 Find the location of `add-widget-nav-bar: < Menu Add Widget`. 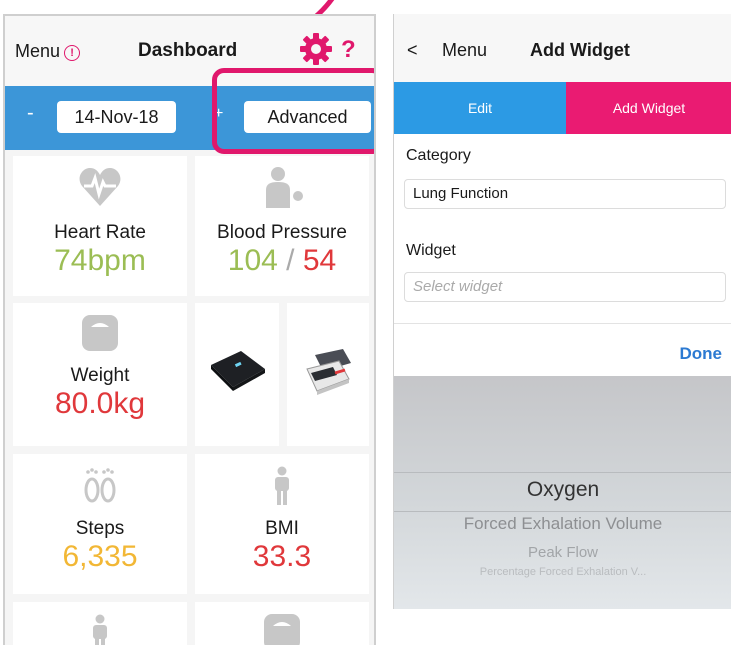

add-widget-nav-bar: < Menu Add Widget is located at coordinates (562, 48).